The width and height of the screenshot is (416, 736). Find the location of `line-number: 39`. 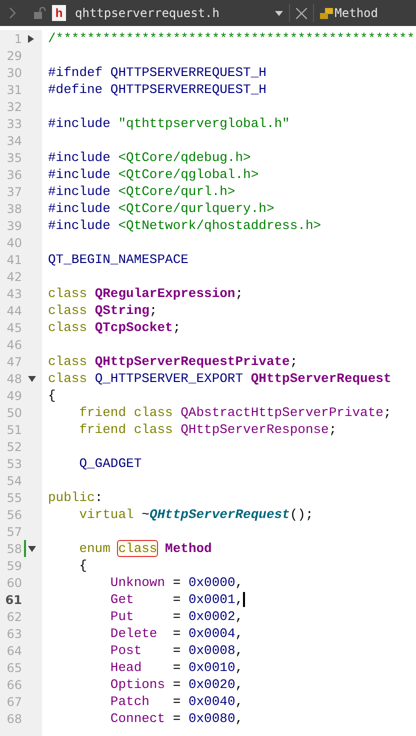

line-number: 39 is located at coordinates (14, 226).